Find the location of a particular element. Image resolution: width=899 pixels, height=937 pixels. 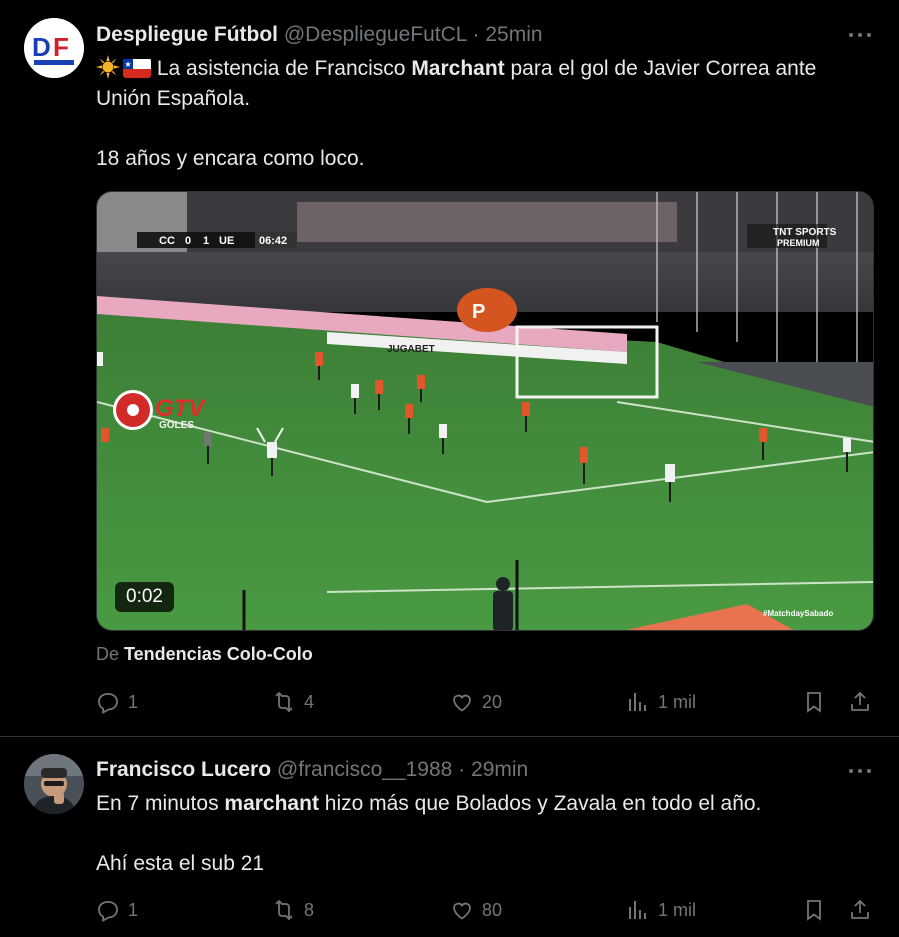

repost-button: 4 is located at coordinates (293, 702).